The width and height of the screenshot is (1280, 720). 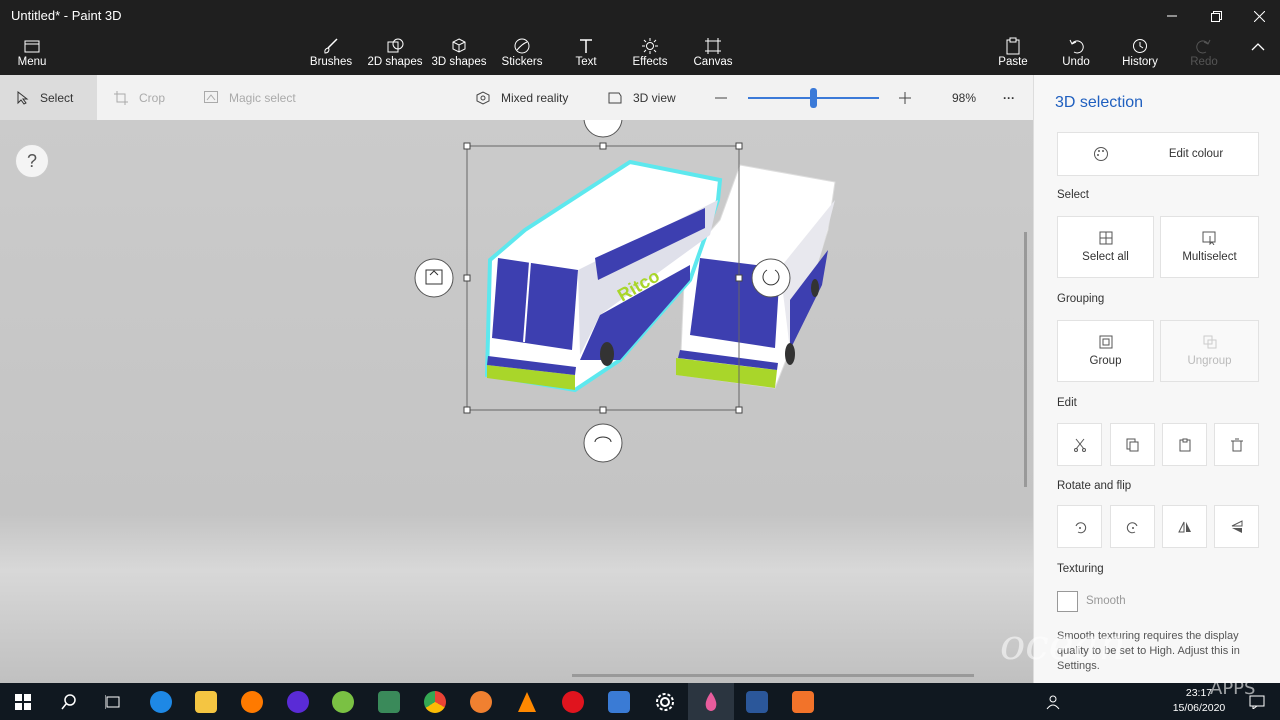 I want to click on chrome-icon, so click(x=435, y=701).